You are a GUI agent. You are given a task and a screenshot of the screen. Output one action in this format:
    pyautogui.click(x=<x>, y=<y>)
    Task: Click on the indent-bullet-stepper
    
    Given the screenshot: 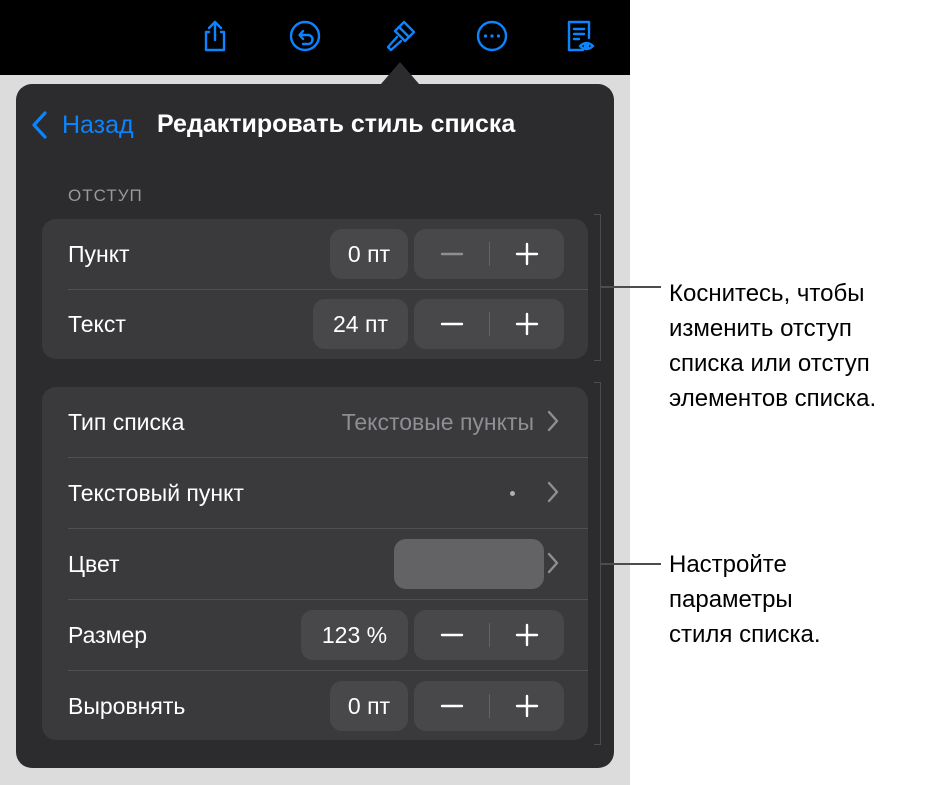 What is the action you would take?
    pyautogui.click(x=489, y=254)
    